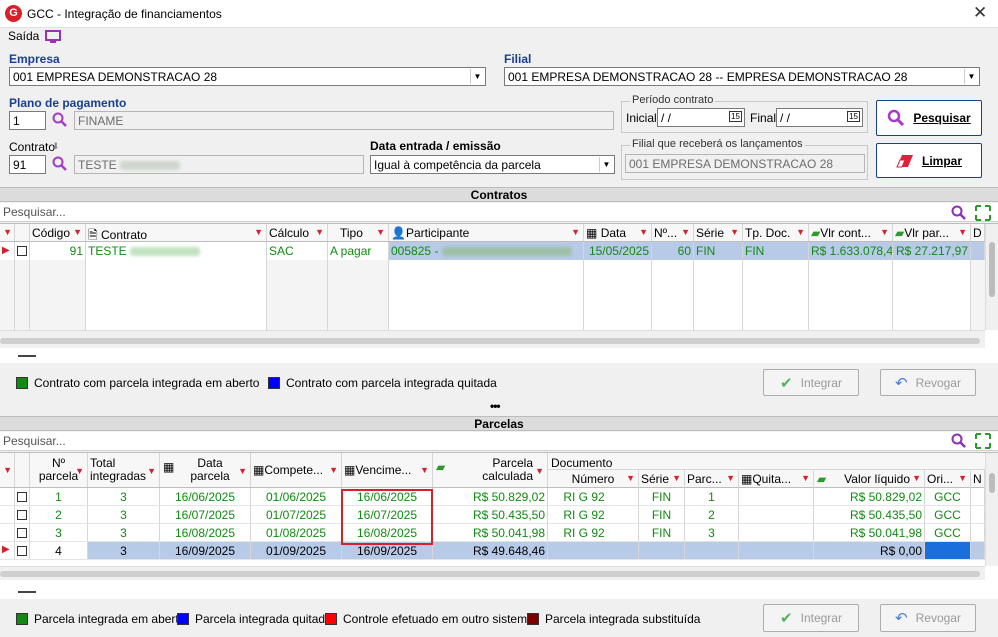 The width and height of the screenshot is (998, 637). I want to click on calendar-icon: ▦, so click(350, 470).